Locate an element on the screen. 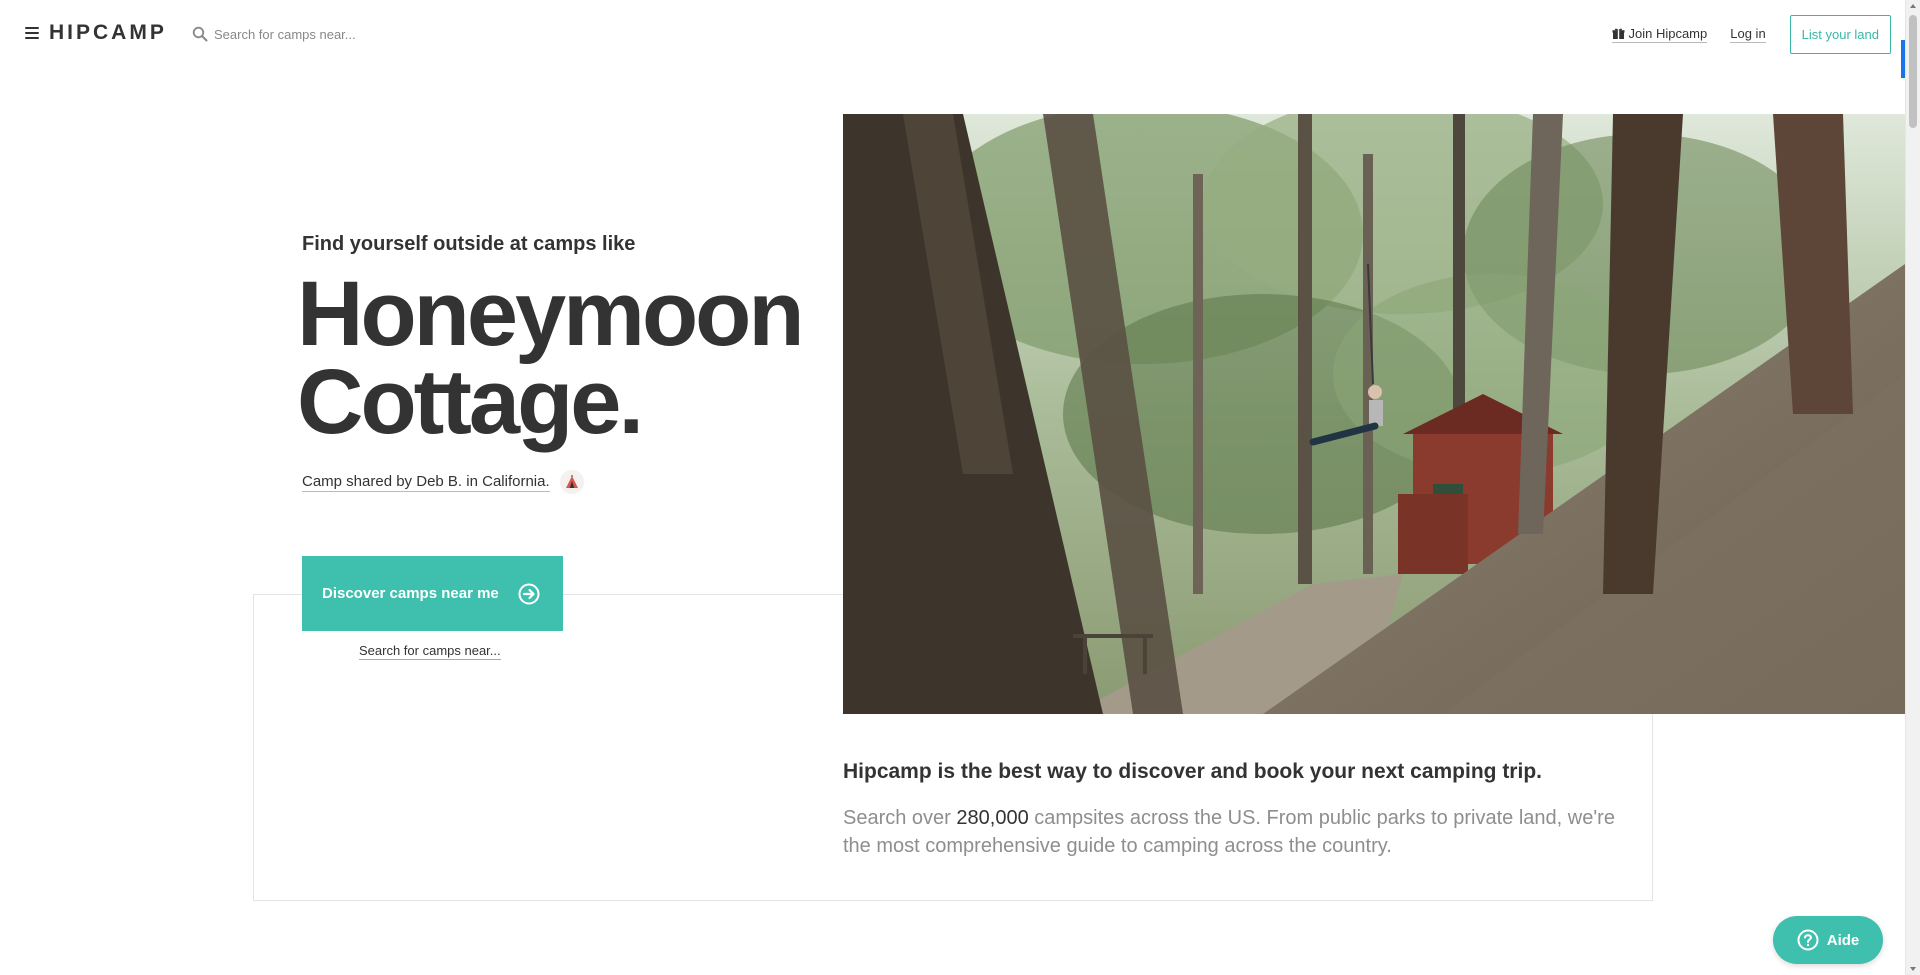  hero-title-line1: Honeymoon is located at coordinates (551, 314).